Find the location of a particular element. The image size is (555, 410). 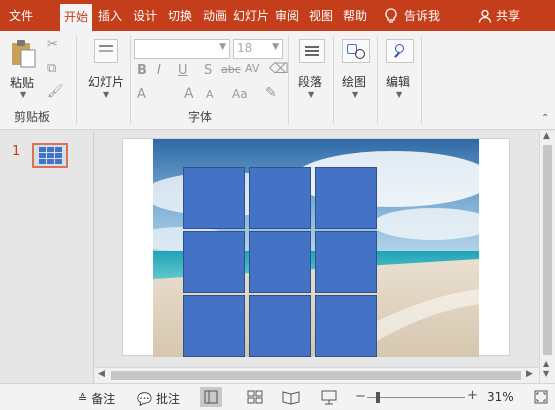

notes-button: ≙ 备注 is located at coordinates (96, 398).